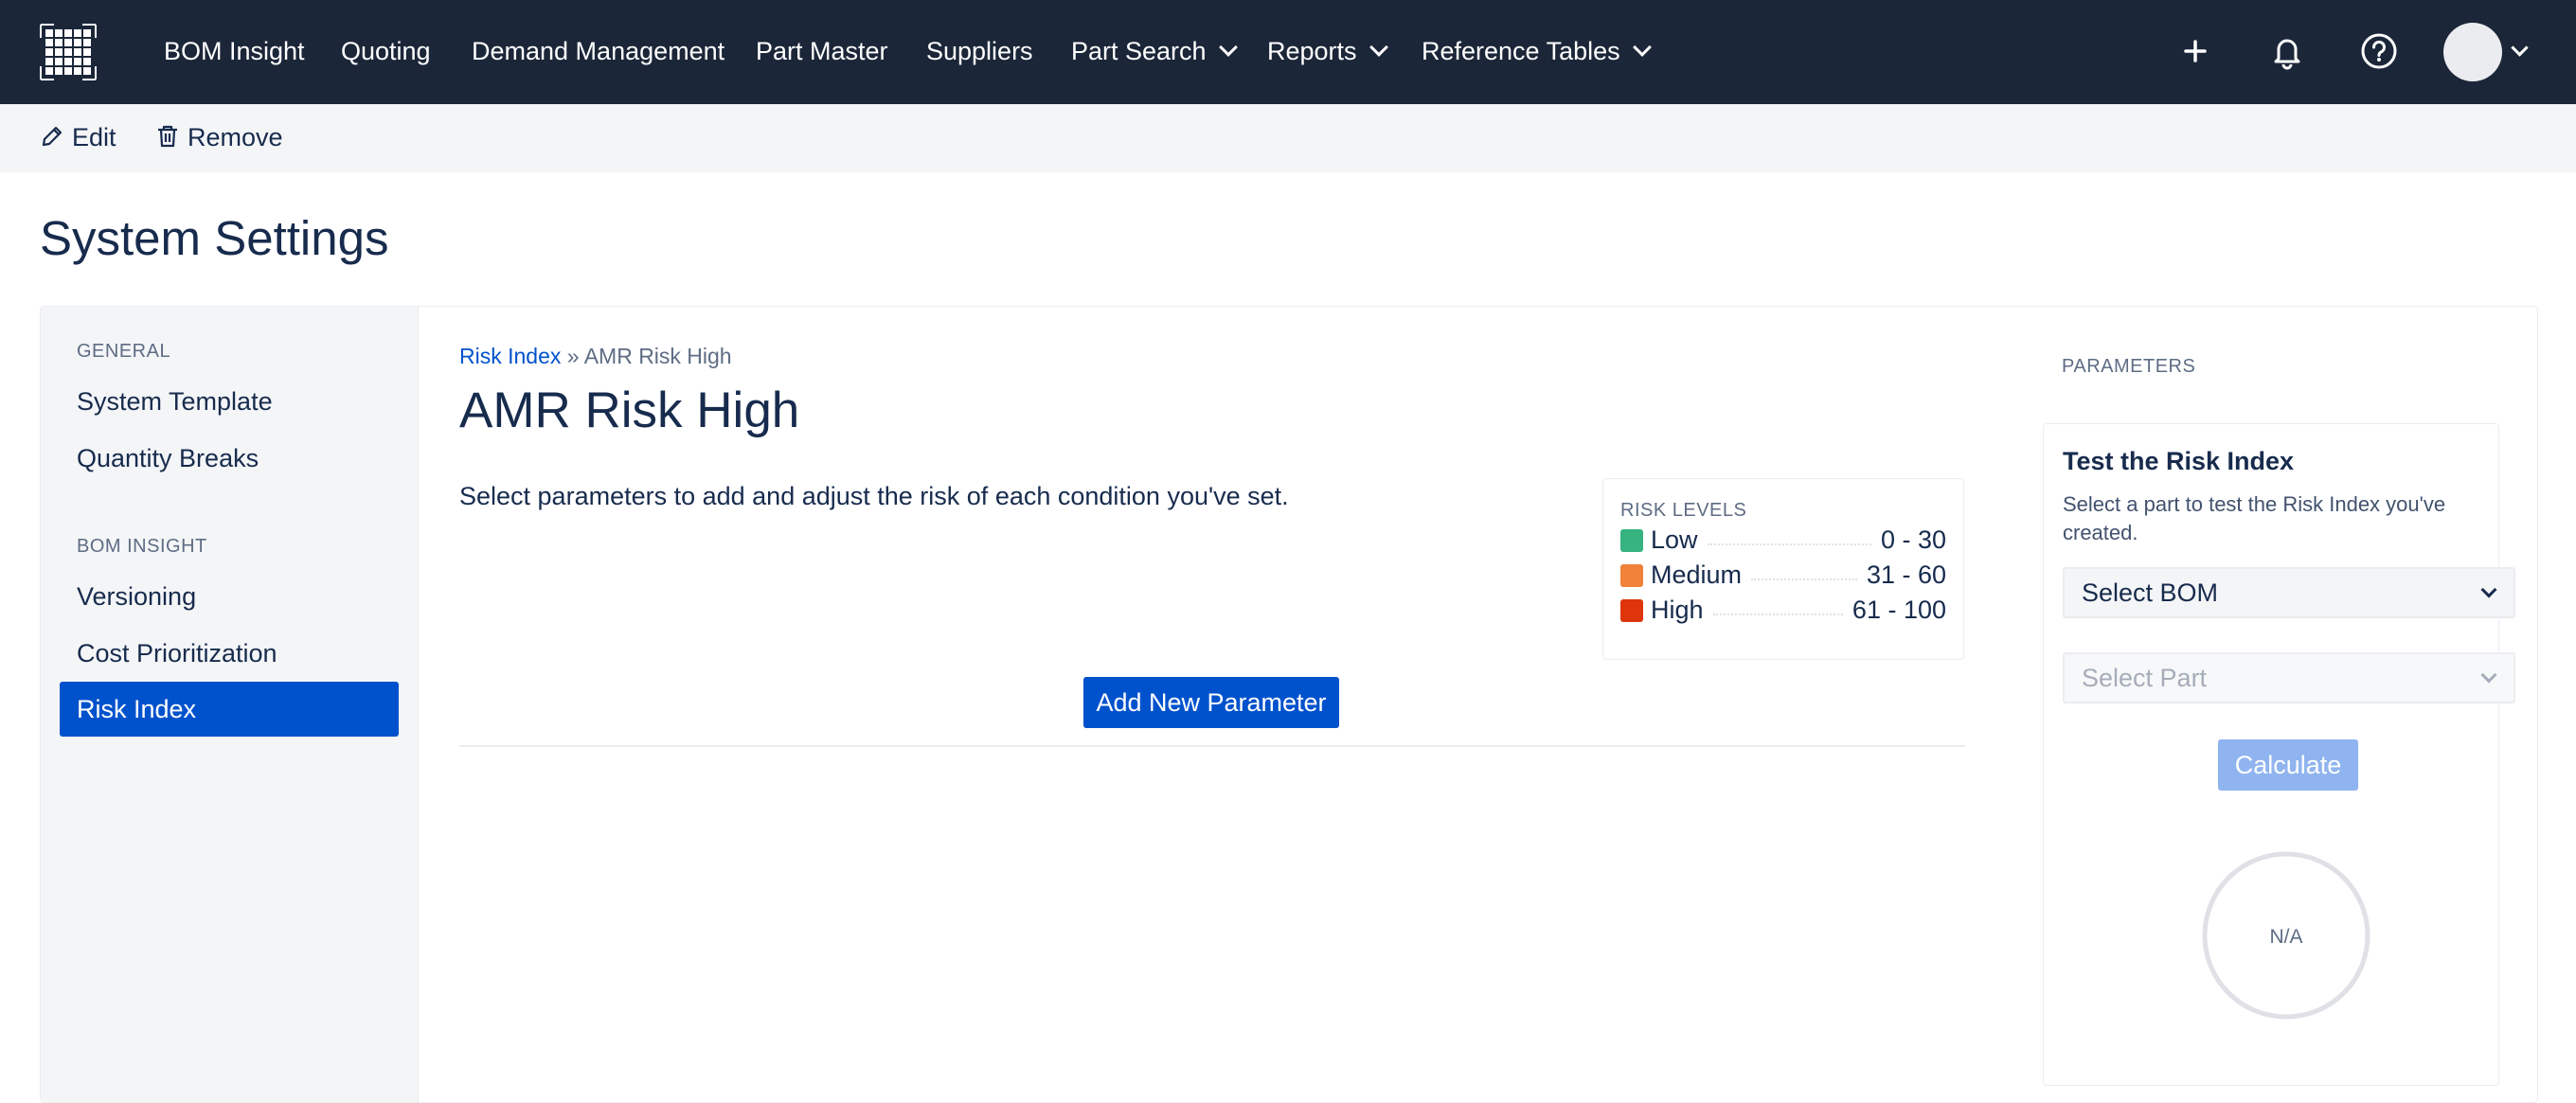  Describe the element at coordinates (234, 51) in the screenshot. I see `nav-bom-insight: BOM Insight` at that location.